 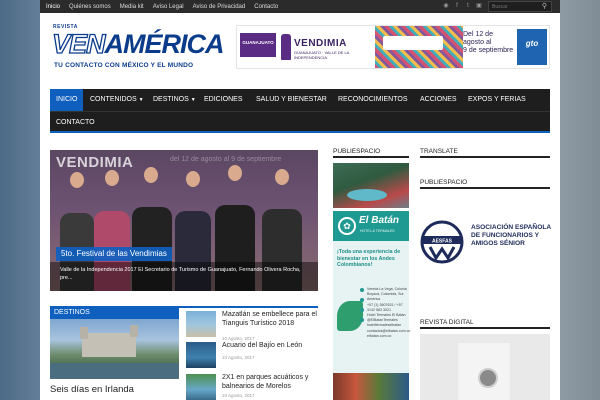 What do you see at coordinates (219, 7) in the screenshot?
I see `top-link-aviso-privacidad: Aviso de Privacidad` at bounding box center [219, 7].